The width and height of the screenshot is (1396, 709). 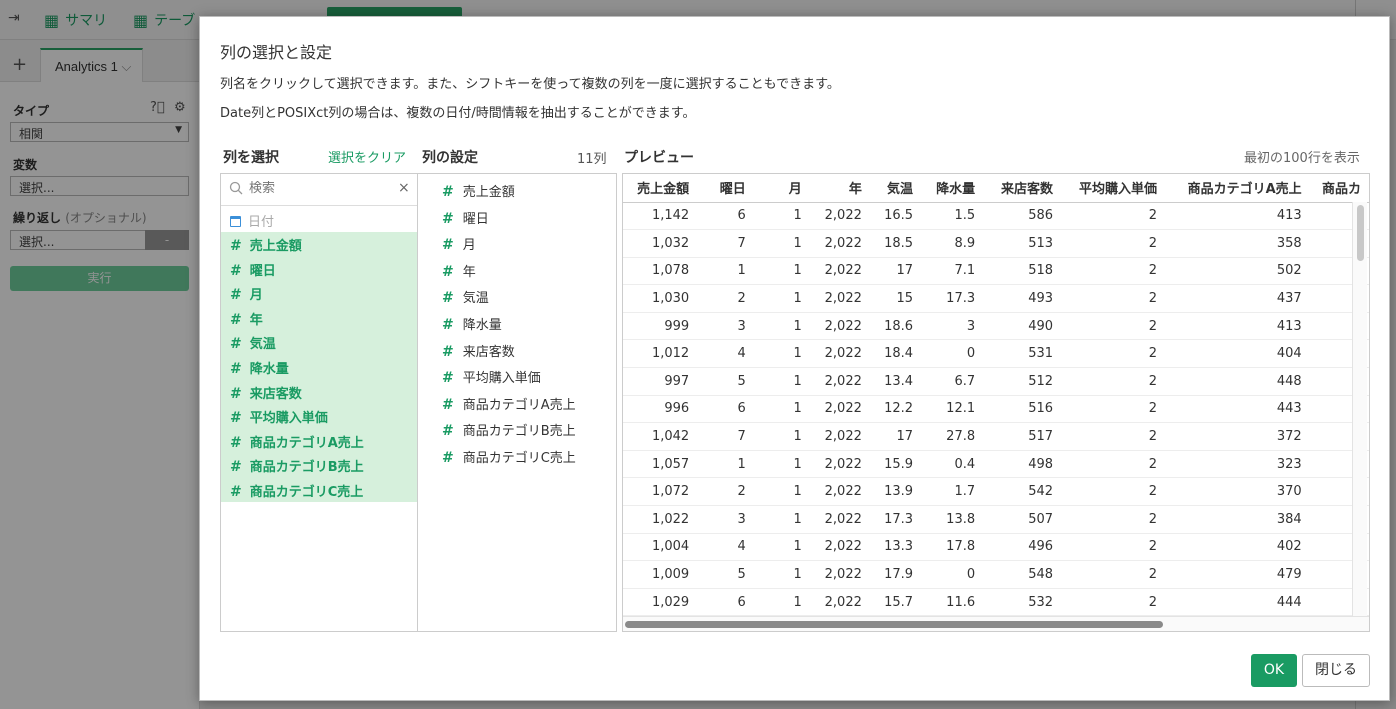 I want to click on picker-item-selected: # 商品カテゴリA売上, so click(x=319, y=441).